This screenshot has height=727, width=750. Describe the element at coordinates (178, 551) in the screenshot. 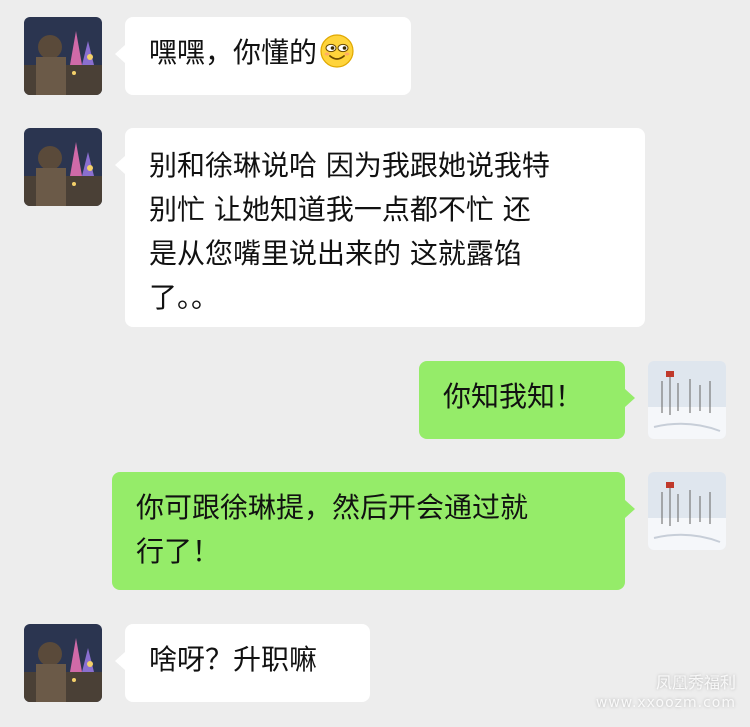

I see `message-line: 行了！` at that location.